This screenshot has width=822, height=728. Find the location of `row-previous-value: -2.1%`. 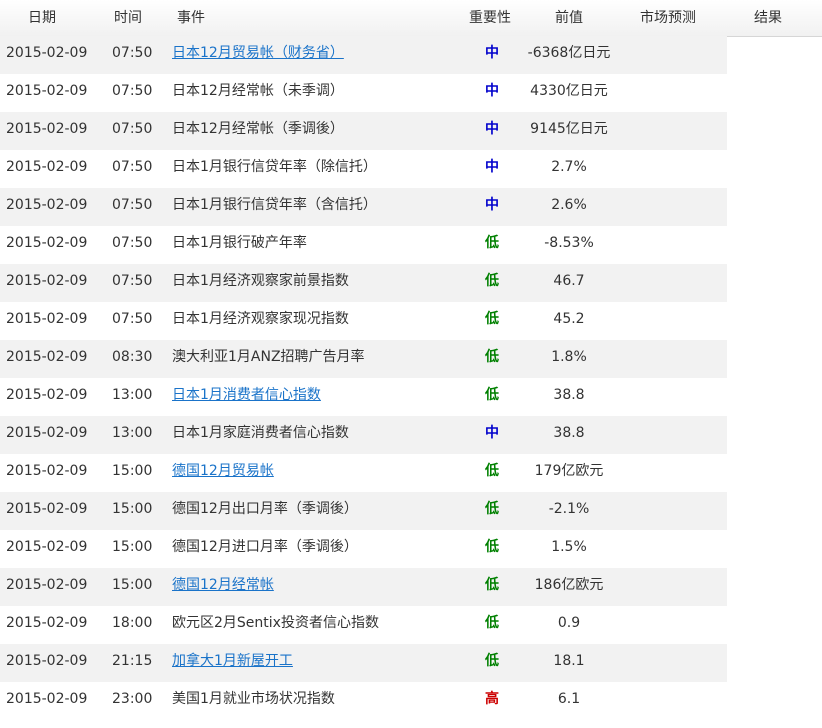

row-previous-value: -2.1% is located at coordinates (569, 509).